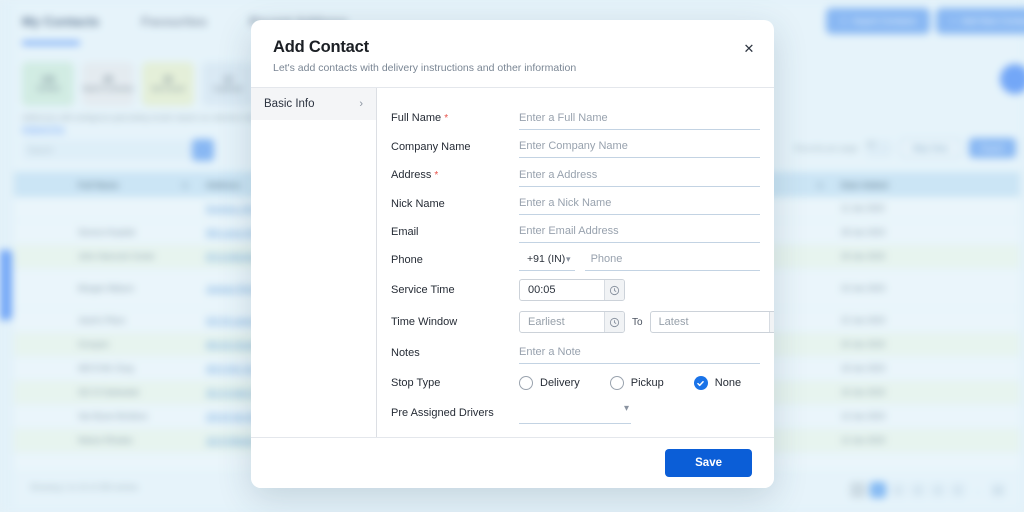  I want to click on time-window-earliest-field, so click(572, 322).